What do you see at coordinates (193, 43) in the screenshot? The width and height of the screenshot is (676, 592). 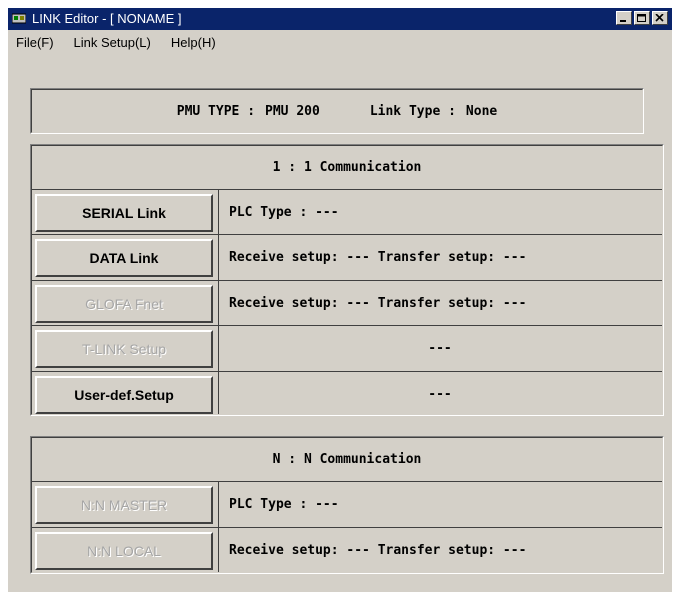 I see `menu-help: Help(H)` at bounding box center [193, 43].